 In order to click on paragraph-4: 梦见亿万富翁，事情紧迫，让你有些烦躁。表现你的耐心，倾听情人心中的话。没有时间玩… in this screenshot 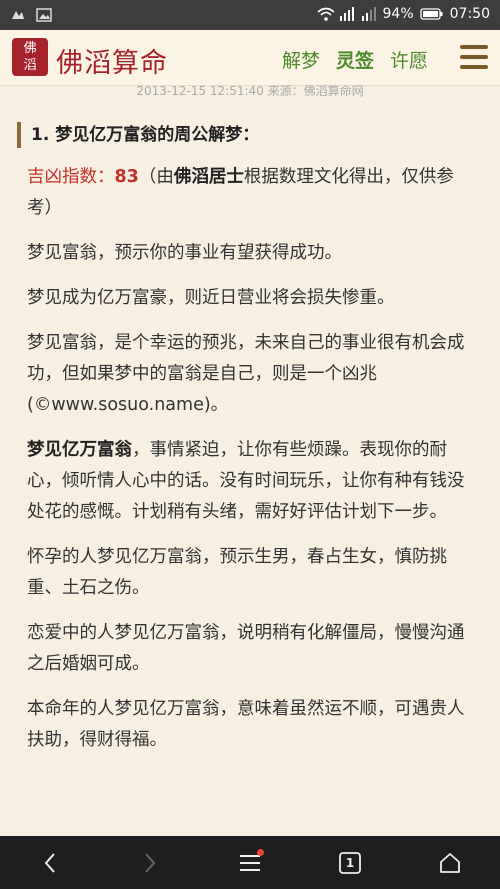, I will do `click(252, 481)`.